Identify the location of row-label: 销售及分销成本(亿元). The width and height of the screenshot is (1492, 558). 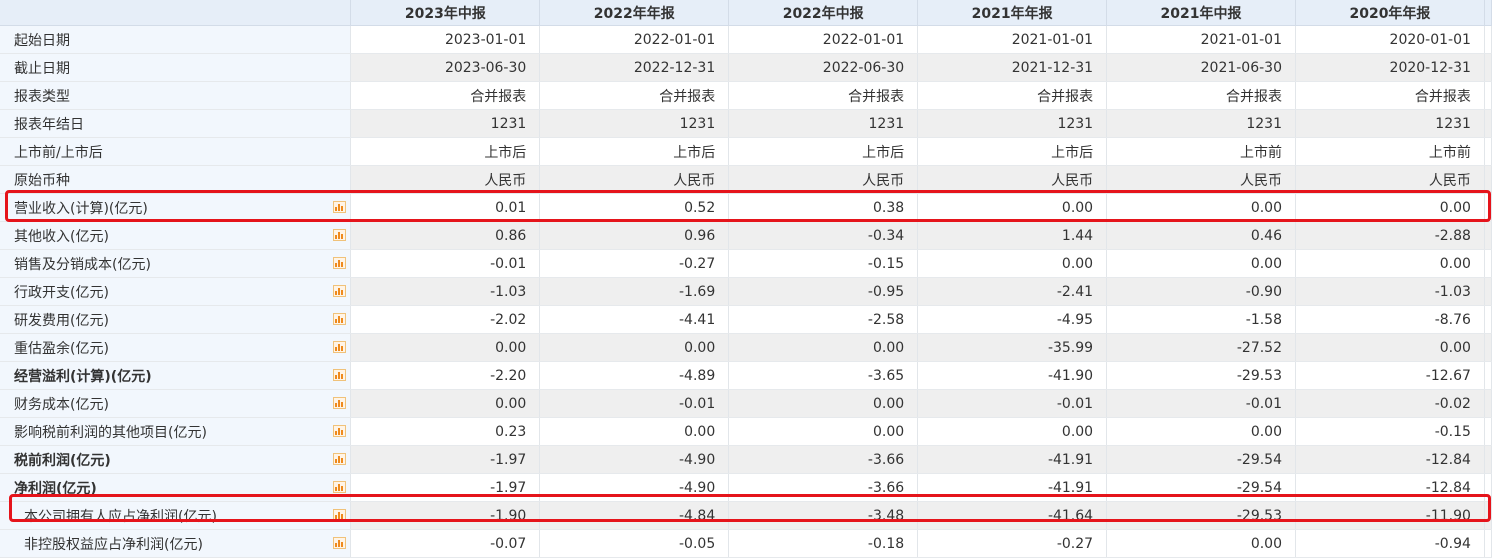
(82, 264).